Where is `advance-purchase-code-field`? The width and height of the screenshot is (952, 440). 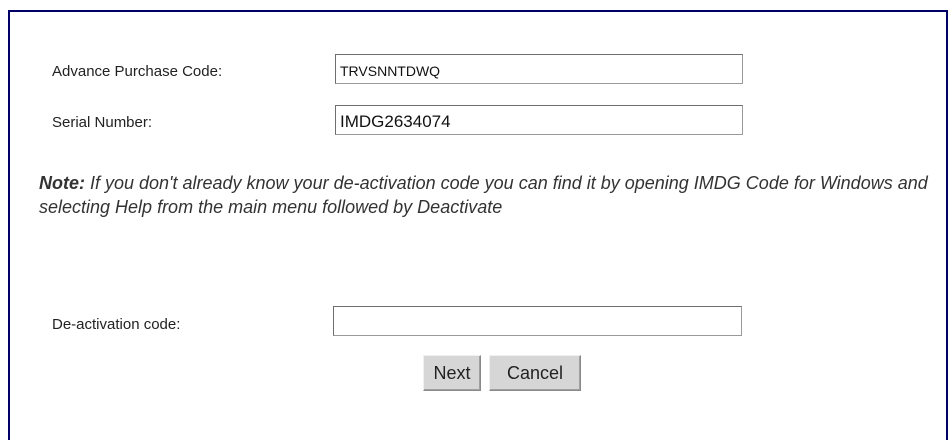
advance-purchase-code-field is located at coordinates (539, 69).